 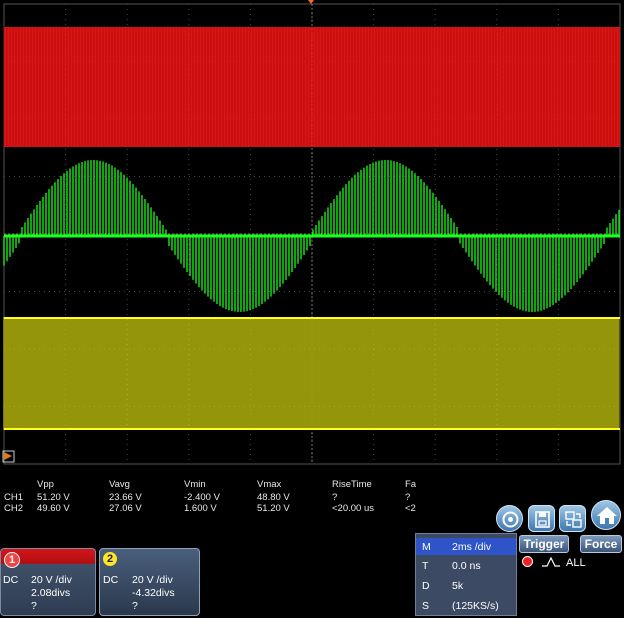 I want to click on timebase-row-s: S (125KS/s), so click(x=466, y=605).